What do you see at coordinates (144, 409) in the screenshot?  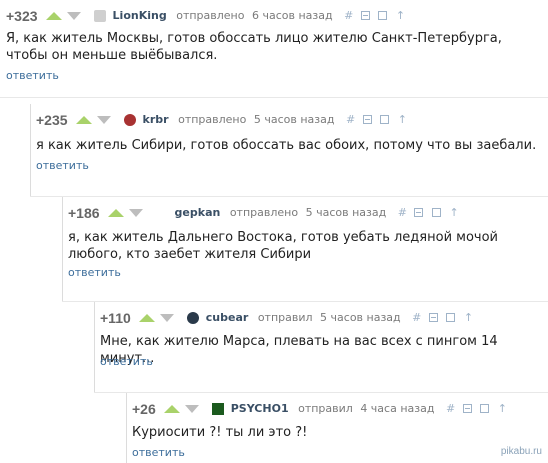 I see `comment-rating: +26` at bounding box center [144, 409].